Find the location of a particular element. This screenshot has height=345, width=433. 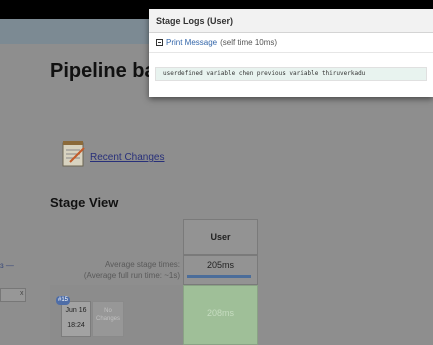

stage-column-header: User is located at coordinates (220, 237).